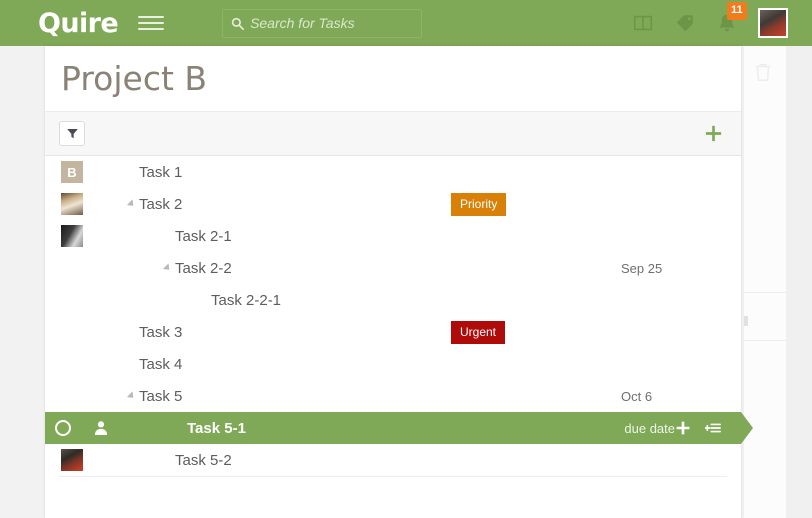 The width and height of the screenshot is (812, 518). I want to click on tag-icon, so click(685, 23).